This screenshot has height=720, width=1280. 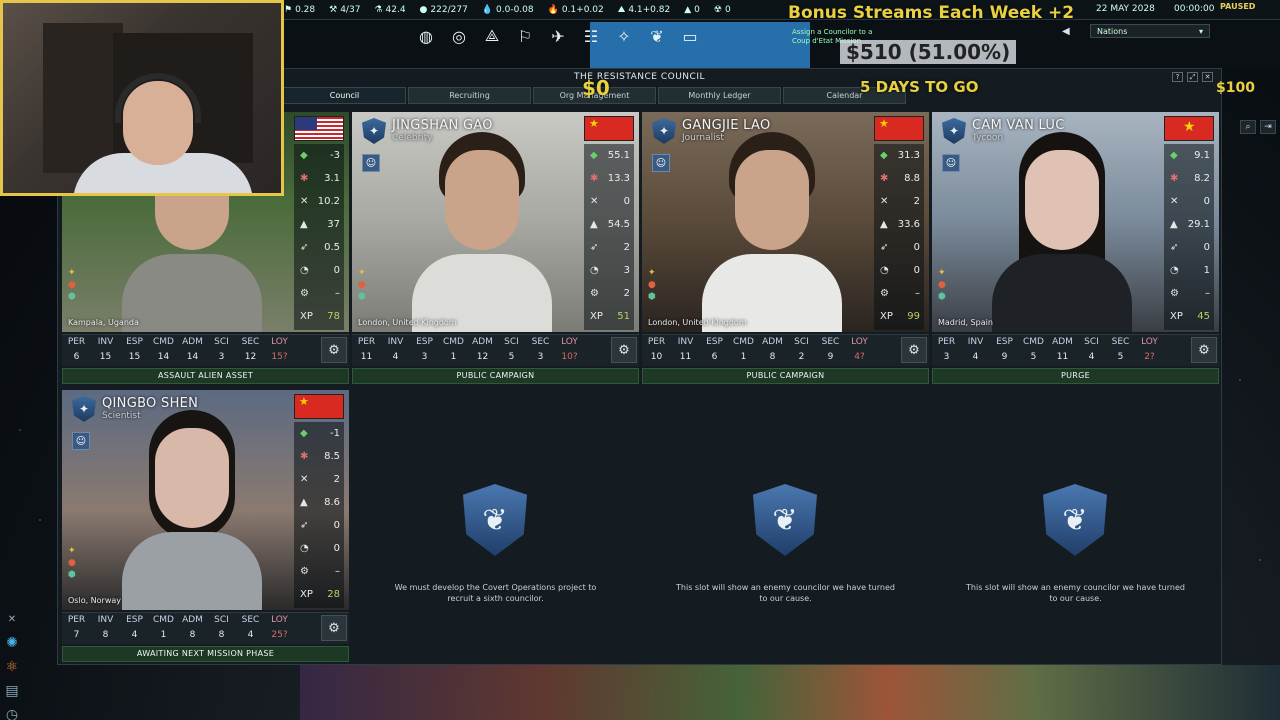 What do you see at coordinates (469, 95) in the screenshot?
I see `tab-recruiting: Recruiting` at bounding box center [469, 95].